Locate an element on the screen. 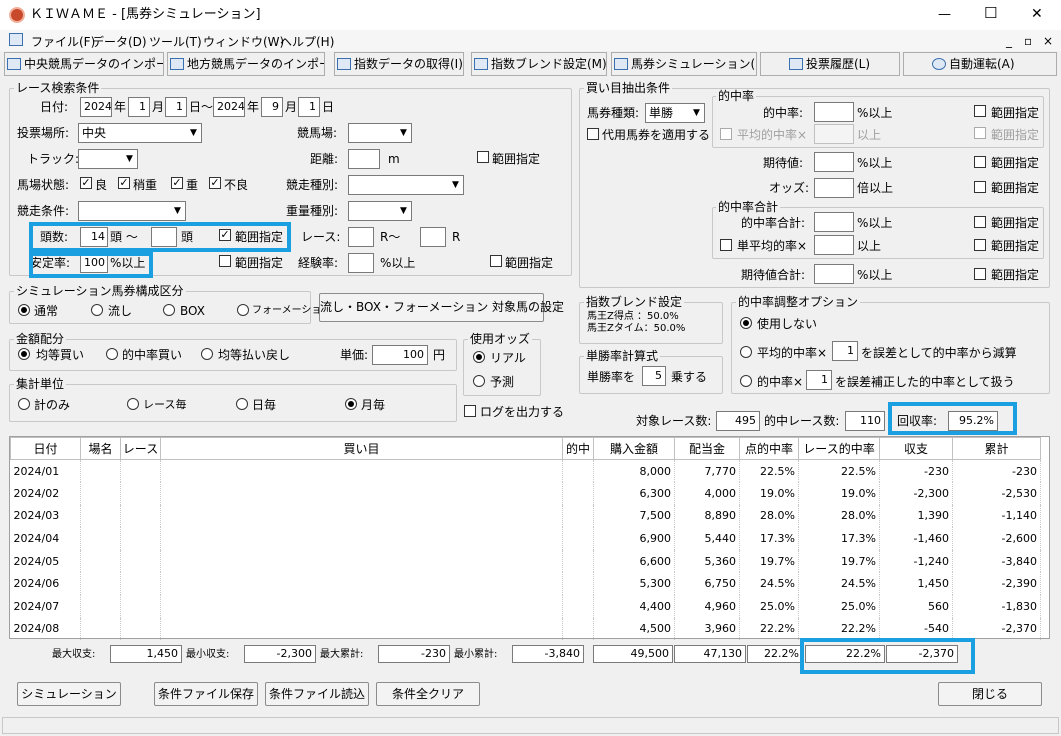 The height and width of the screenshot is (736, 1061). expected-input is located at coordinates (834, 162).